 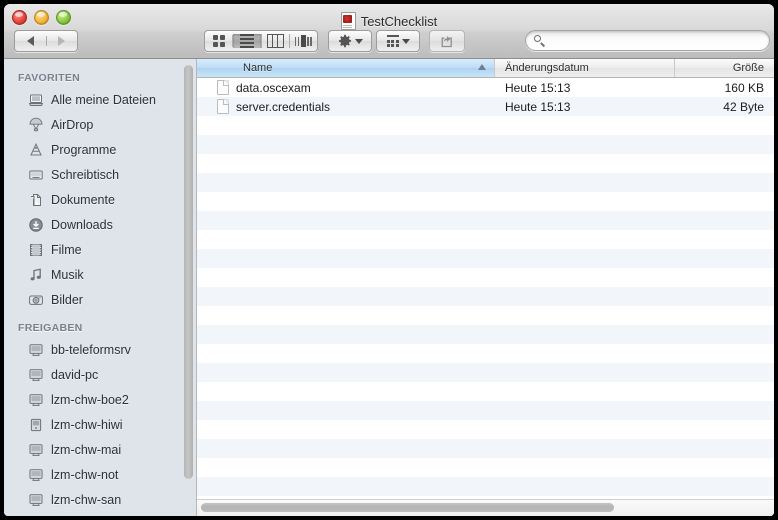 What do you see at coordinates (744, 87) in the screenshot?
I see `file-size-cell: 160 KB` at bounding box center [744, 87].